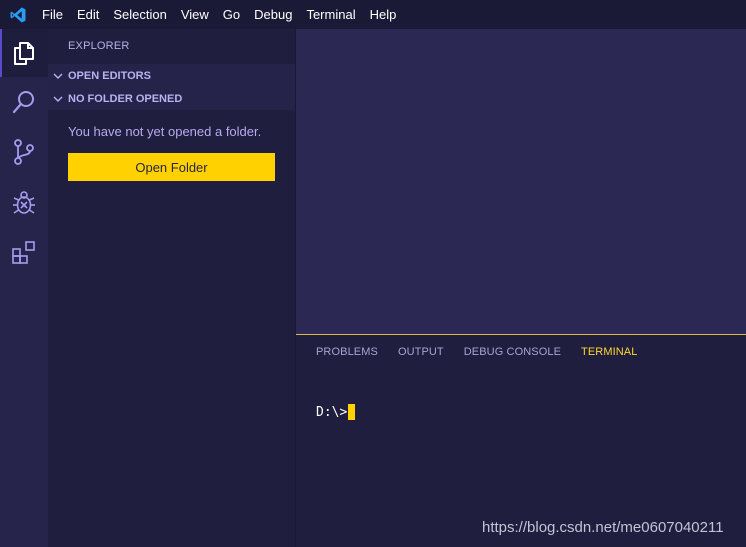 The width and height of the screenshot is (746, 547). What do you see at coordinates (109, 75) in the screenshot?
I see `section-label: OPEN EDITORS` at bounding box center [109, 75].